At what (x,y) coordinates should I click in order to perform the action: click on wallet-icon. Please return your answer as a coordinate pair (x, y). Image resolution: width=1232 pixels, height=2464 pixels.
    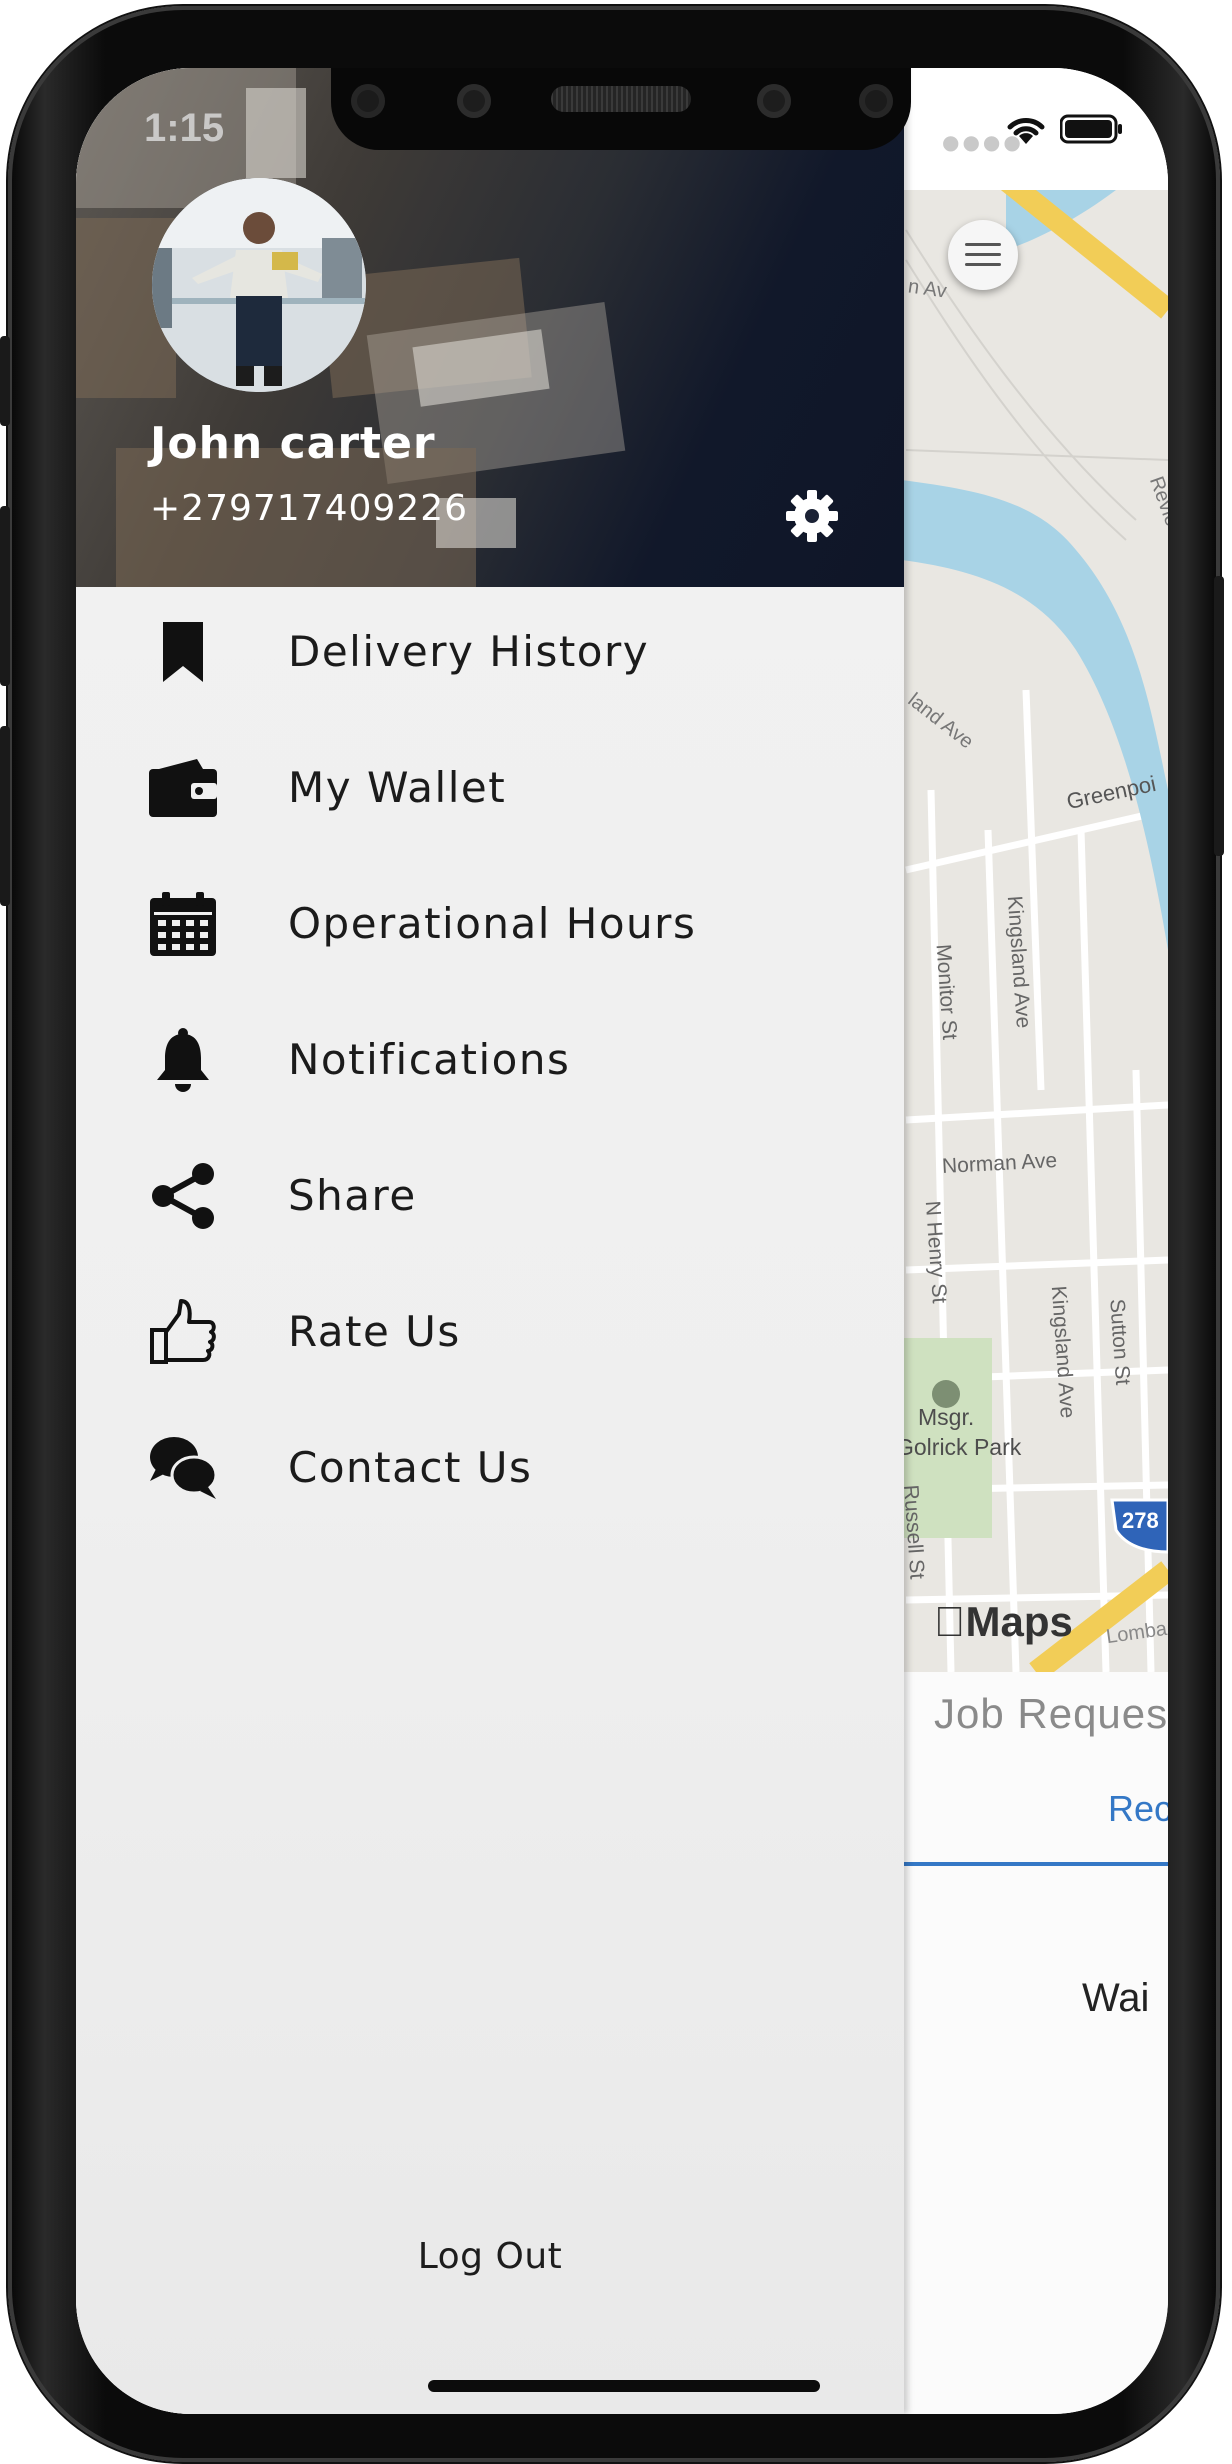
    Looking at the image, I should click on (183, 788).